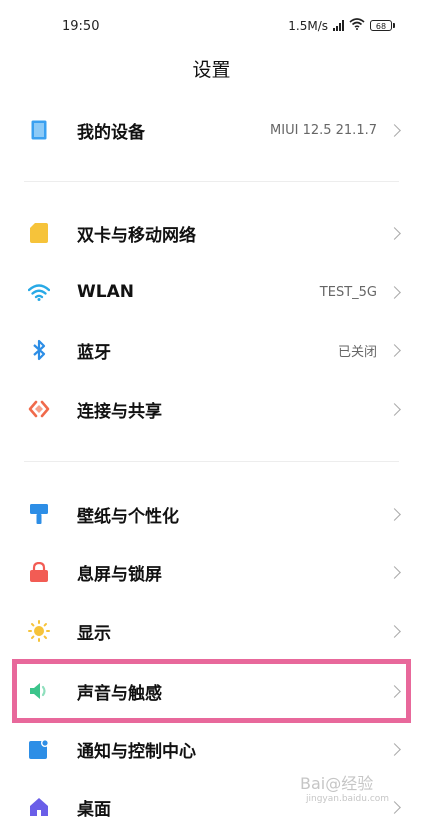  I want to click on settings-item-value: MIUI 12.5 21.1.7, so click(323, 130).